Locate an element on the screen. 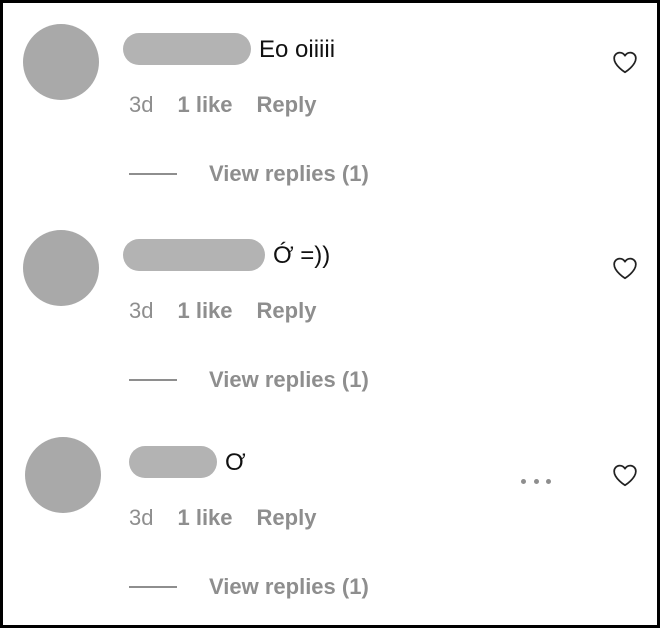 The image size is (660, 628). more-options-icon is located at coordinates (536, 481).